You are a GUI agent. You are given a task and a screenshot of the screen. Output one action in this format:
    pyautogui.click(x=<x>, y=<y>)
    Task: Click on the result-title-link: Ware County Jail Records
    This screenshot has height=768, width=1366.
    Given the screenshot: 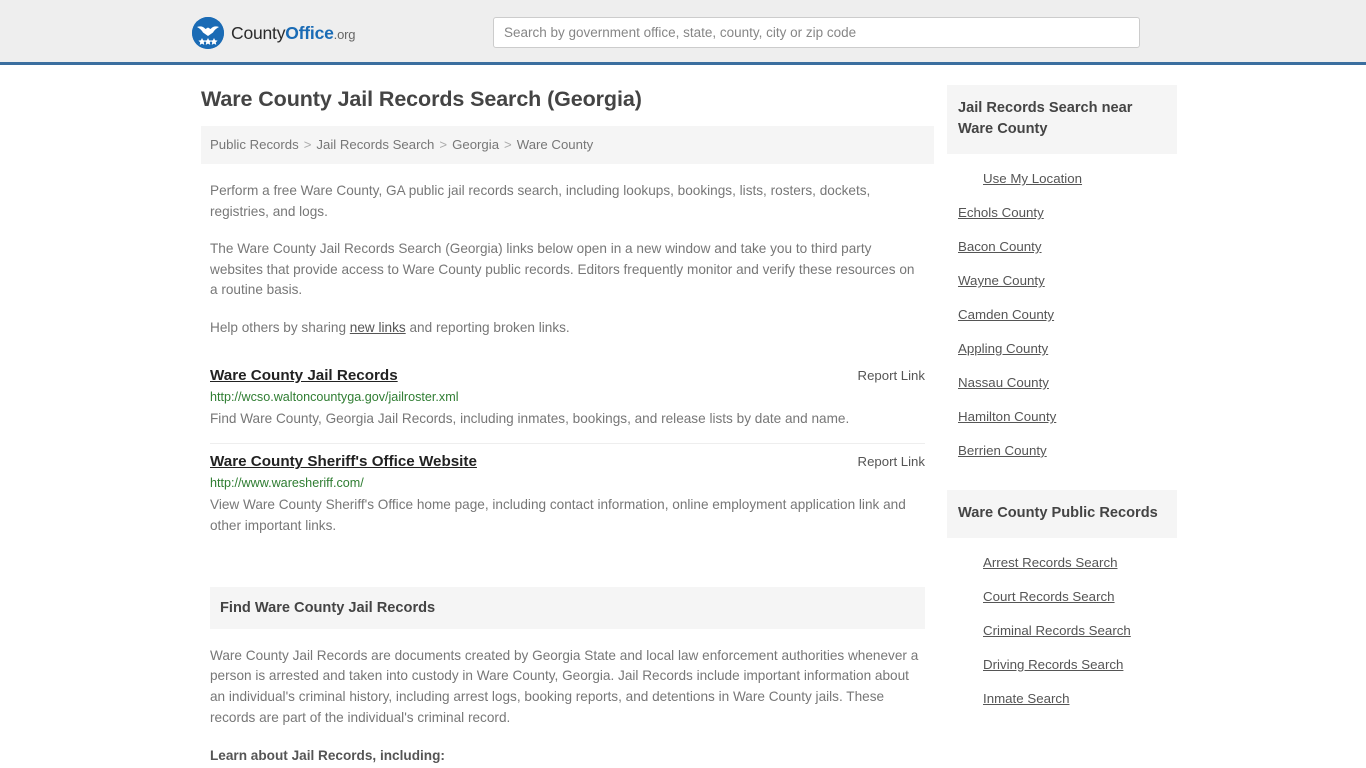 What is the action you would take?
    pyautogui.click(x=304, y=375)
    